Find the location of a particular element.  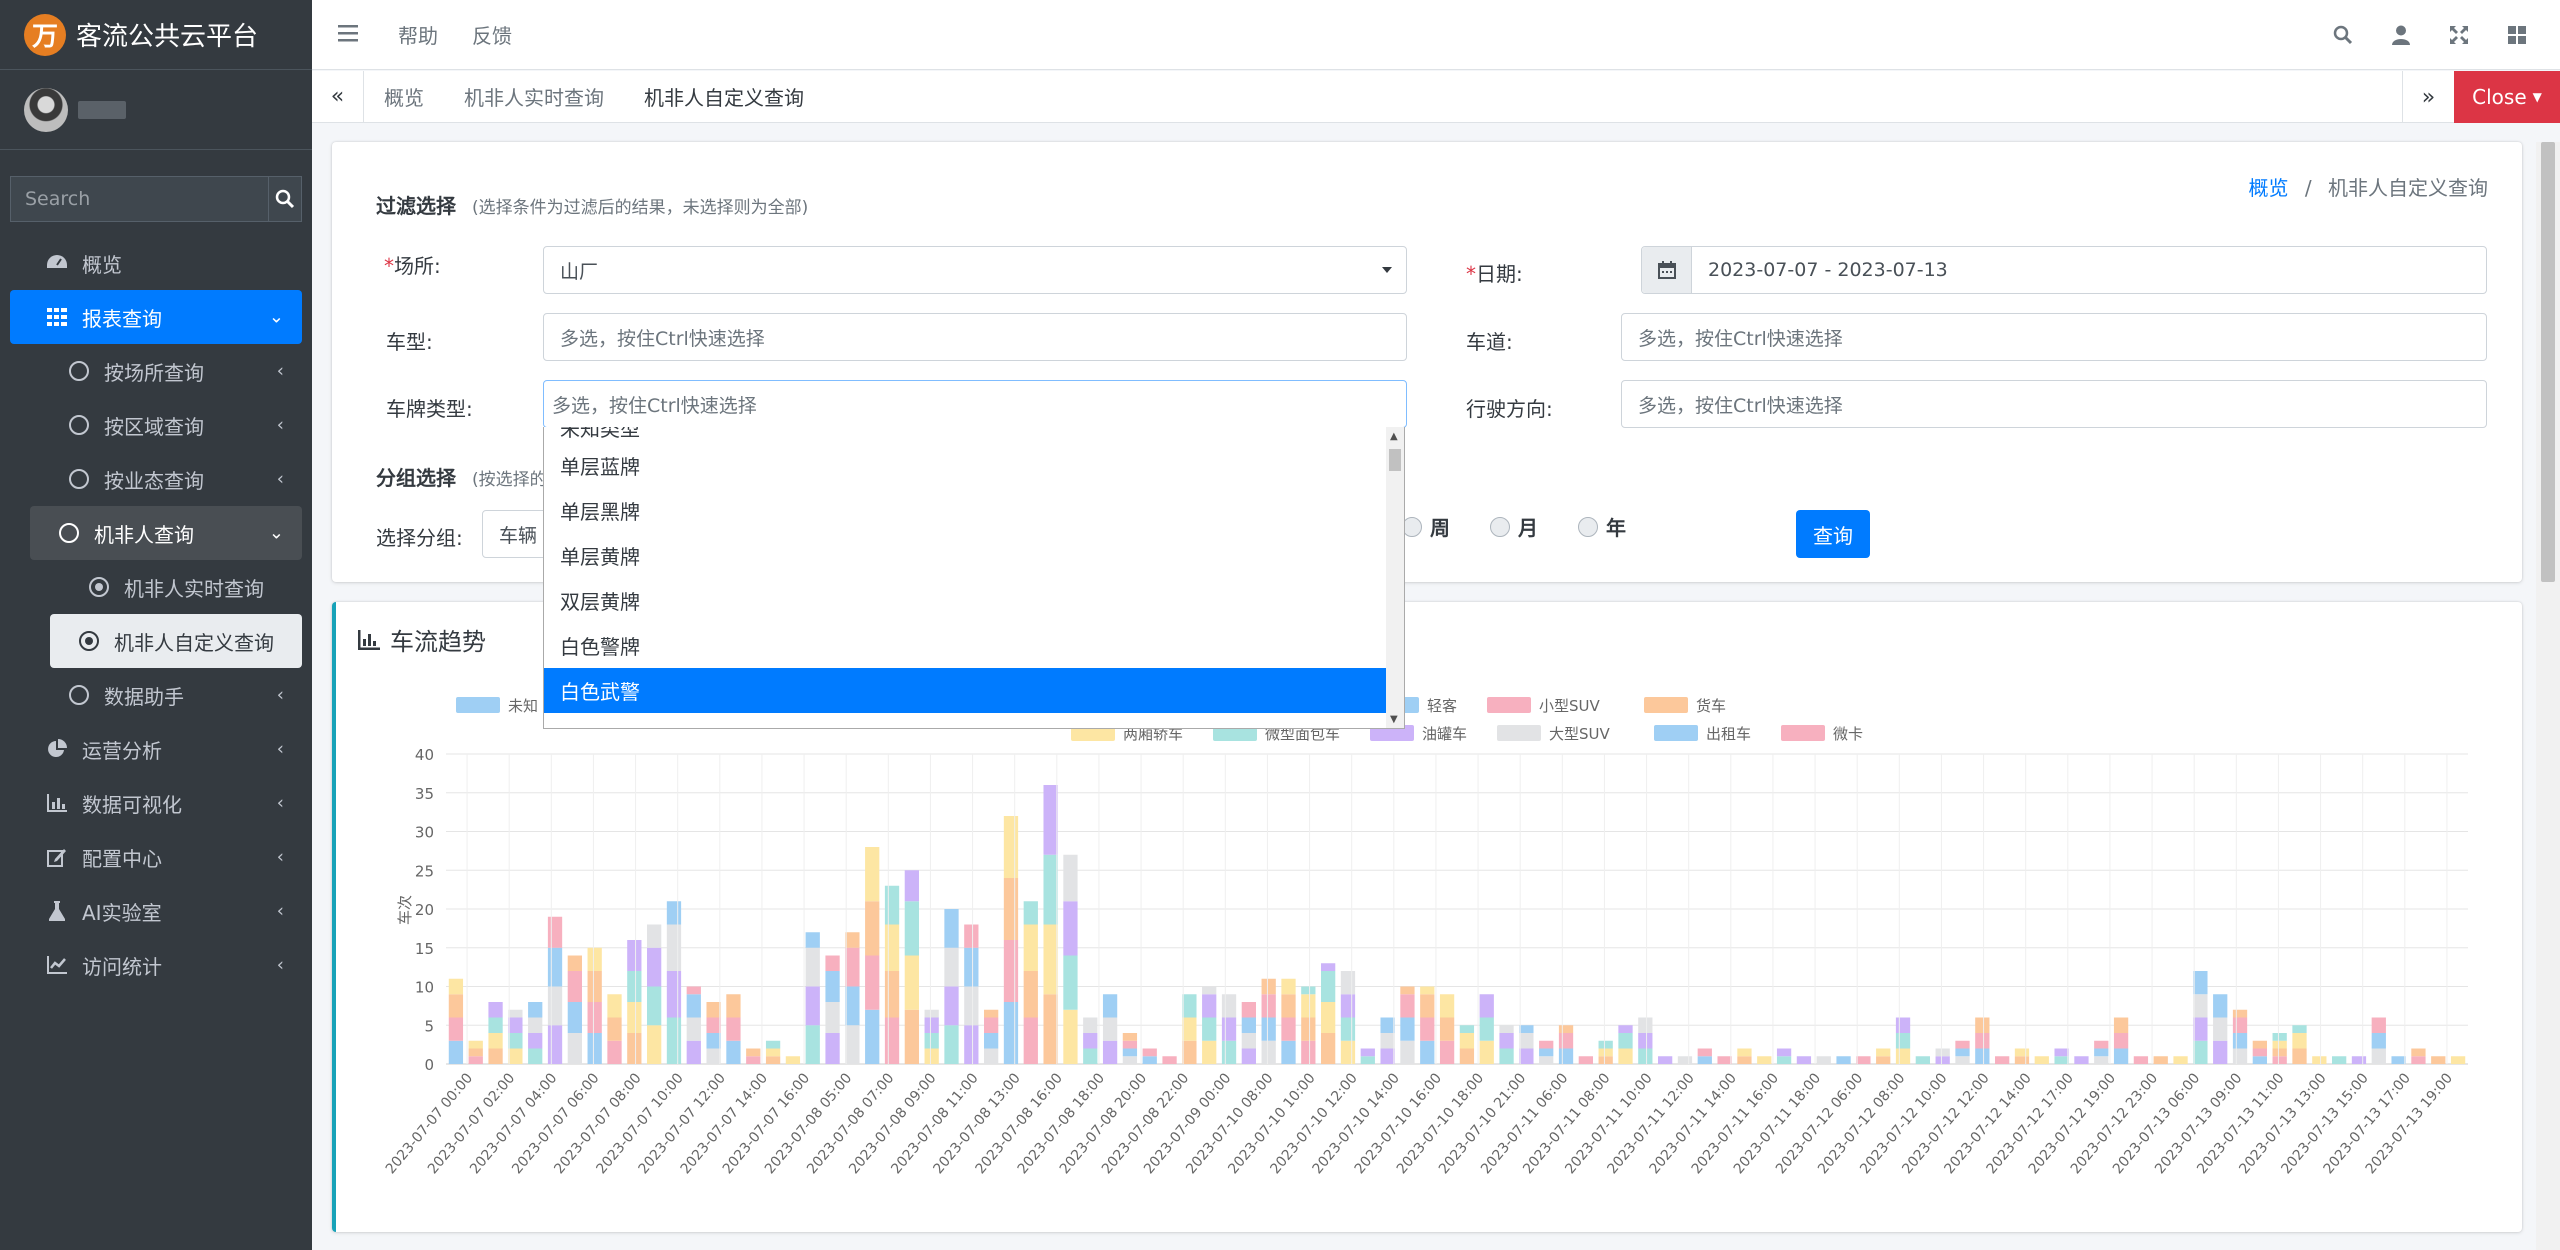

fullscreen-icon is located at coordinates (2459, 35).